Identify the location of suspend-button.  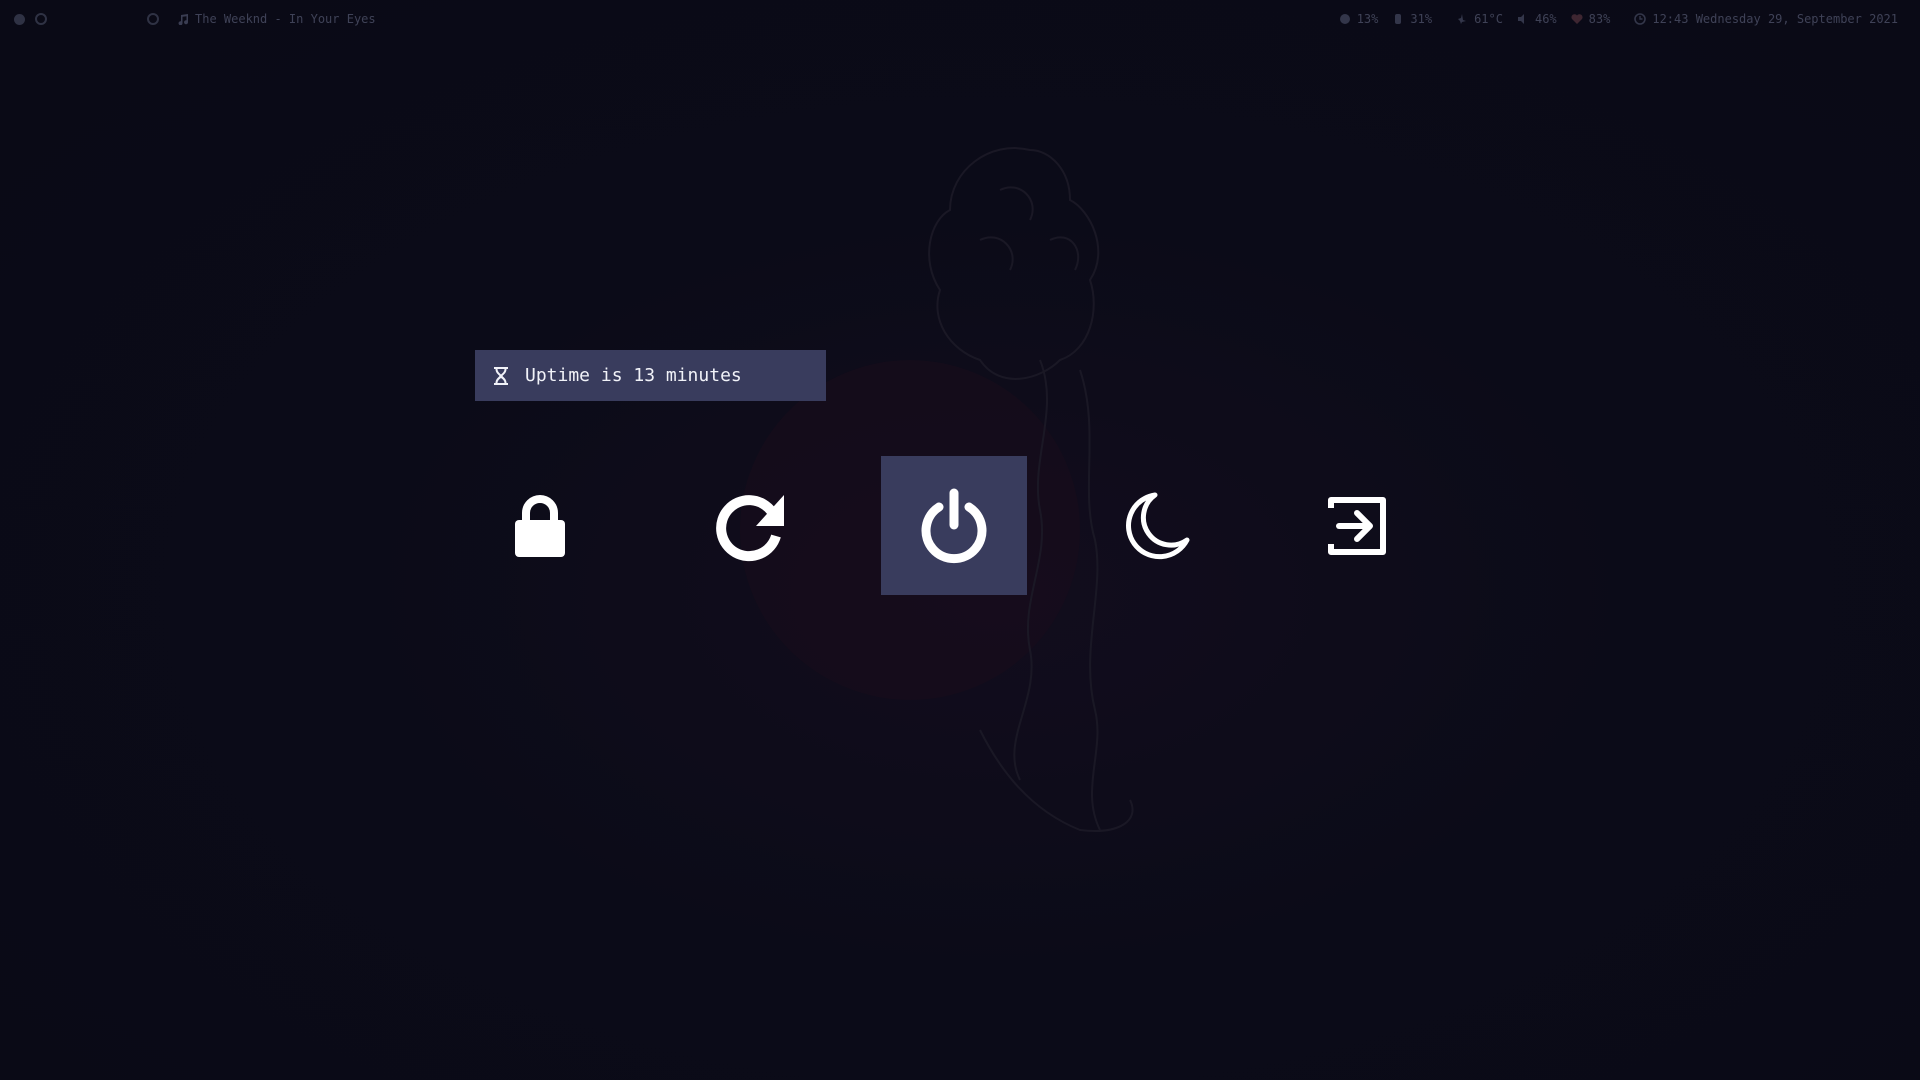
(1156, 525).